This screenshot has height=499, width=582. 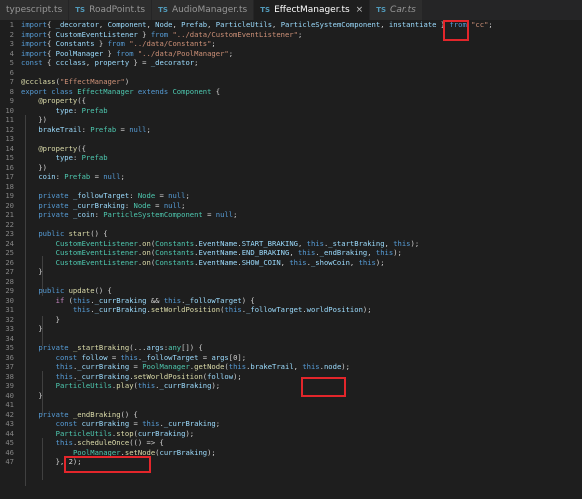 I want to click on code-line: 15 type: Prefab, so click(x=291, y=158).